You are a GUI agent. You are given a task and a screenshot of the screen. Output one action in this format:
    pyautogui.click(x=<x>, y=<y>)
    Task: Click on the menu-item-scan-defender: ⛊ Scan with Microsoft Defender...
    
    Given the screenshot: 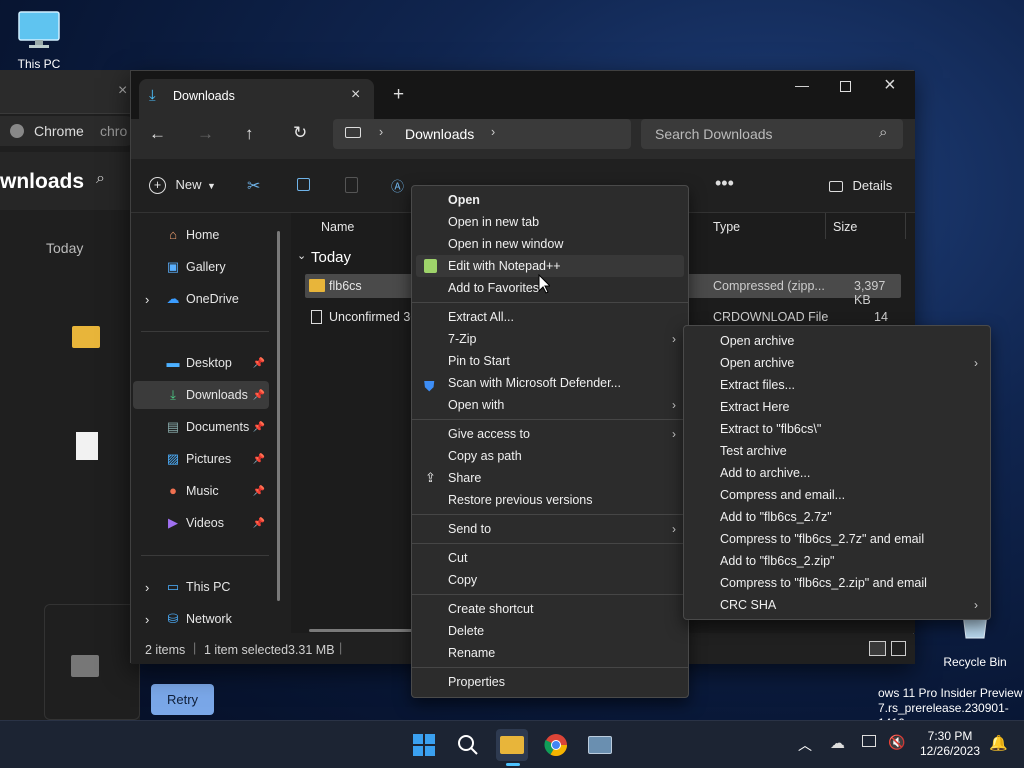 What is the action you would take?
    pyautogui.click(x=550, y=383)
    